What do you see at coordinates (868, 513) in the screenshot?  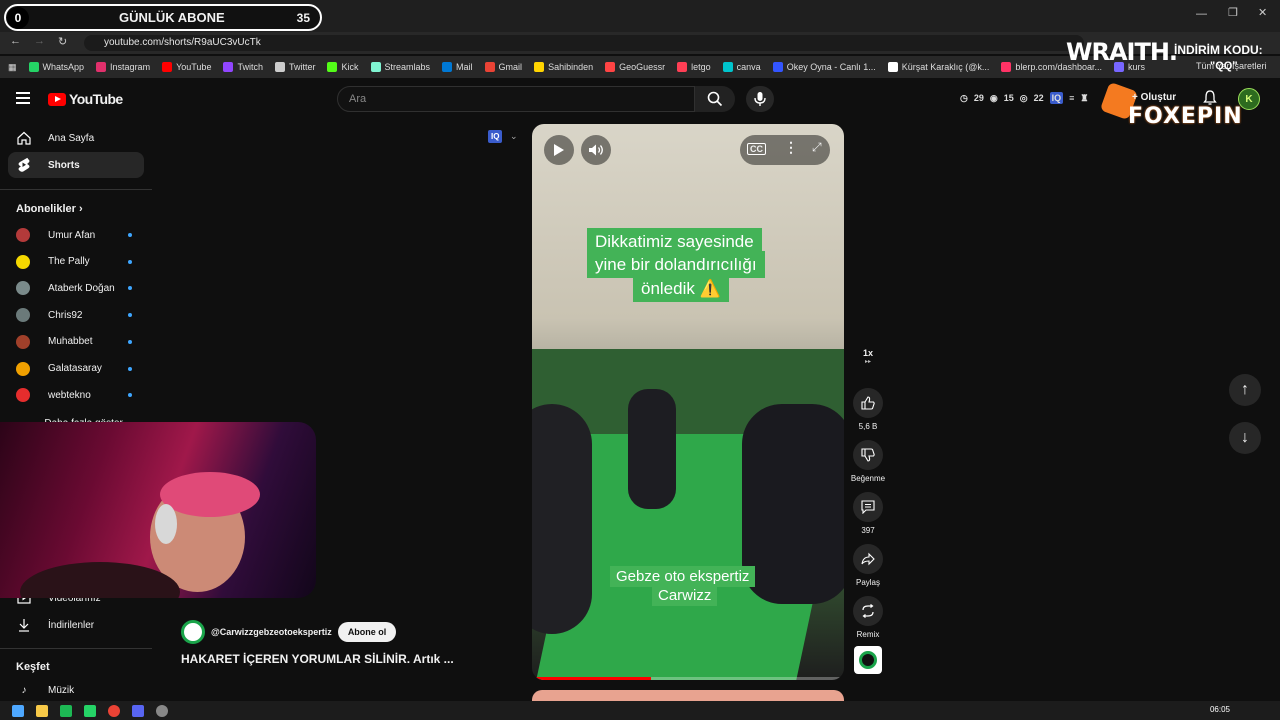 I see `comments-button: 397` at bounding box center [868, 513].